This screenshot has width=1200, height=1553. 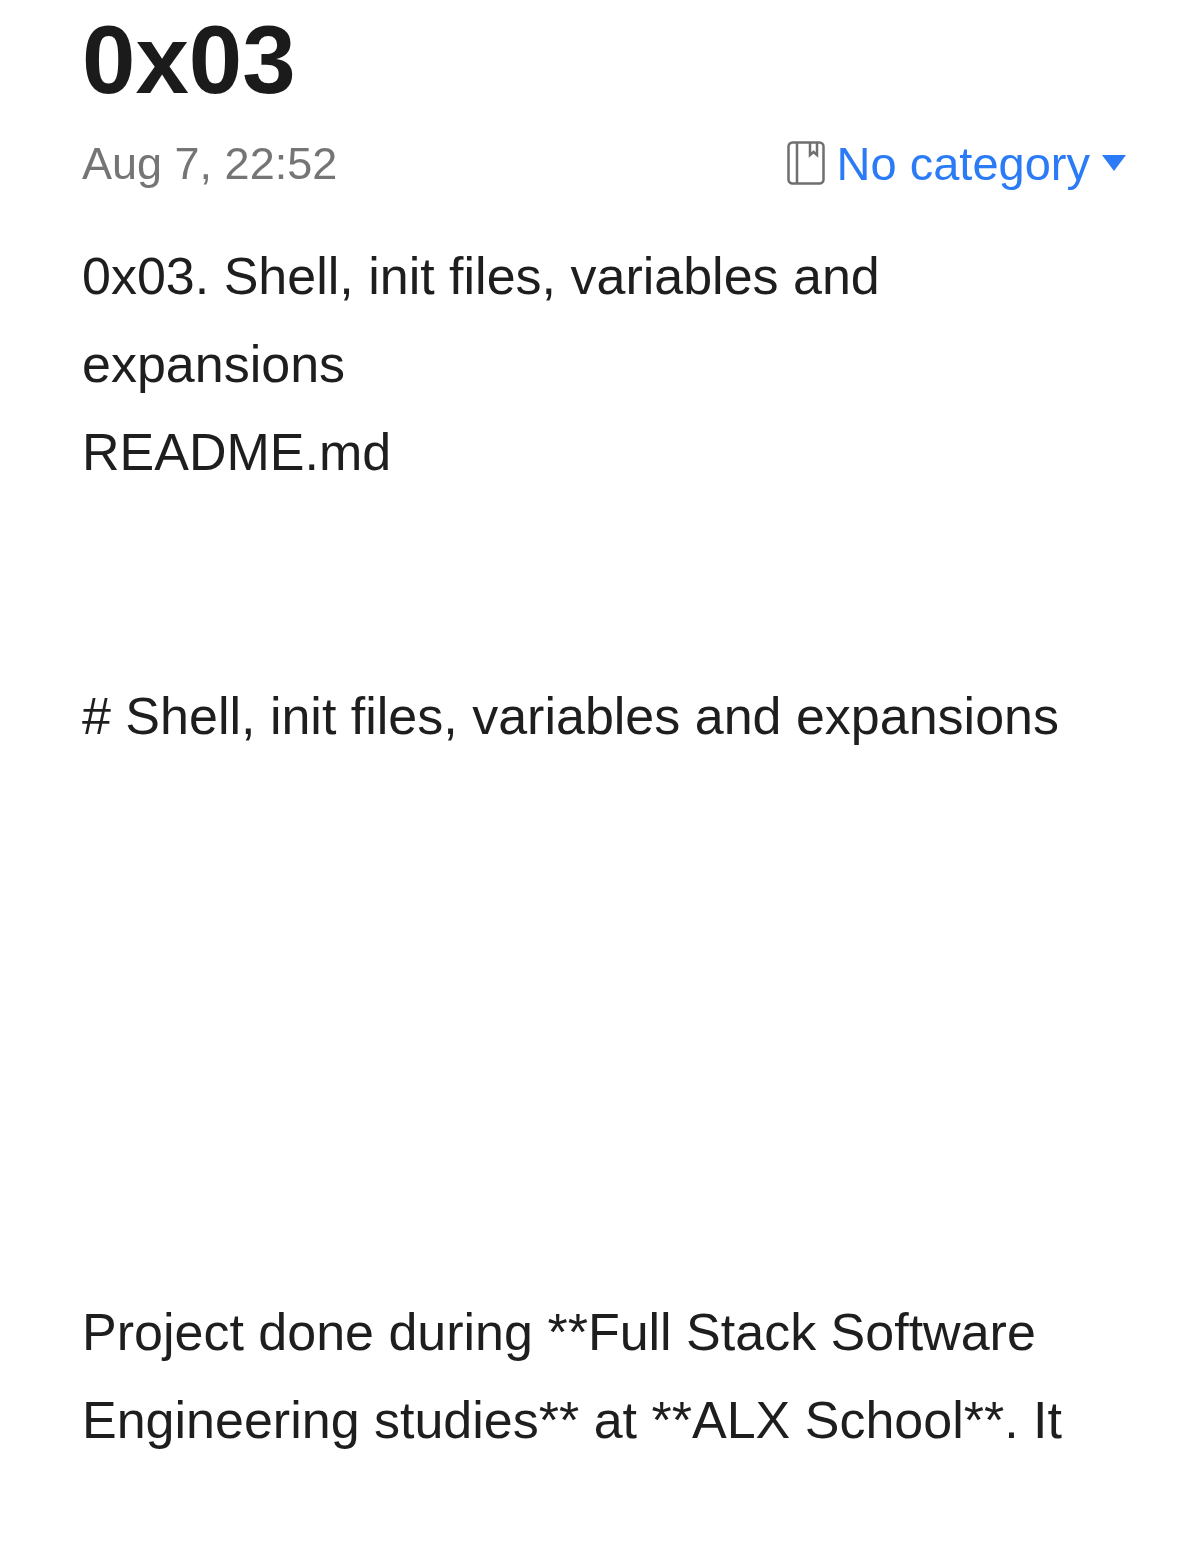 What do you see at coordinates (210, 163) in the screenshot?
I see `note-date: Aug 7, 22:52` at bounding box center [210, 163].